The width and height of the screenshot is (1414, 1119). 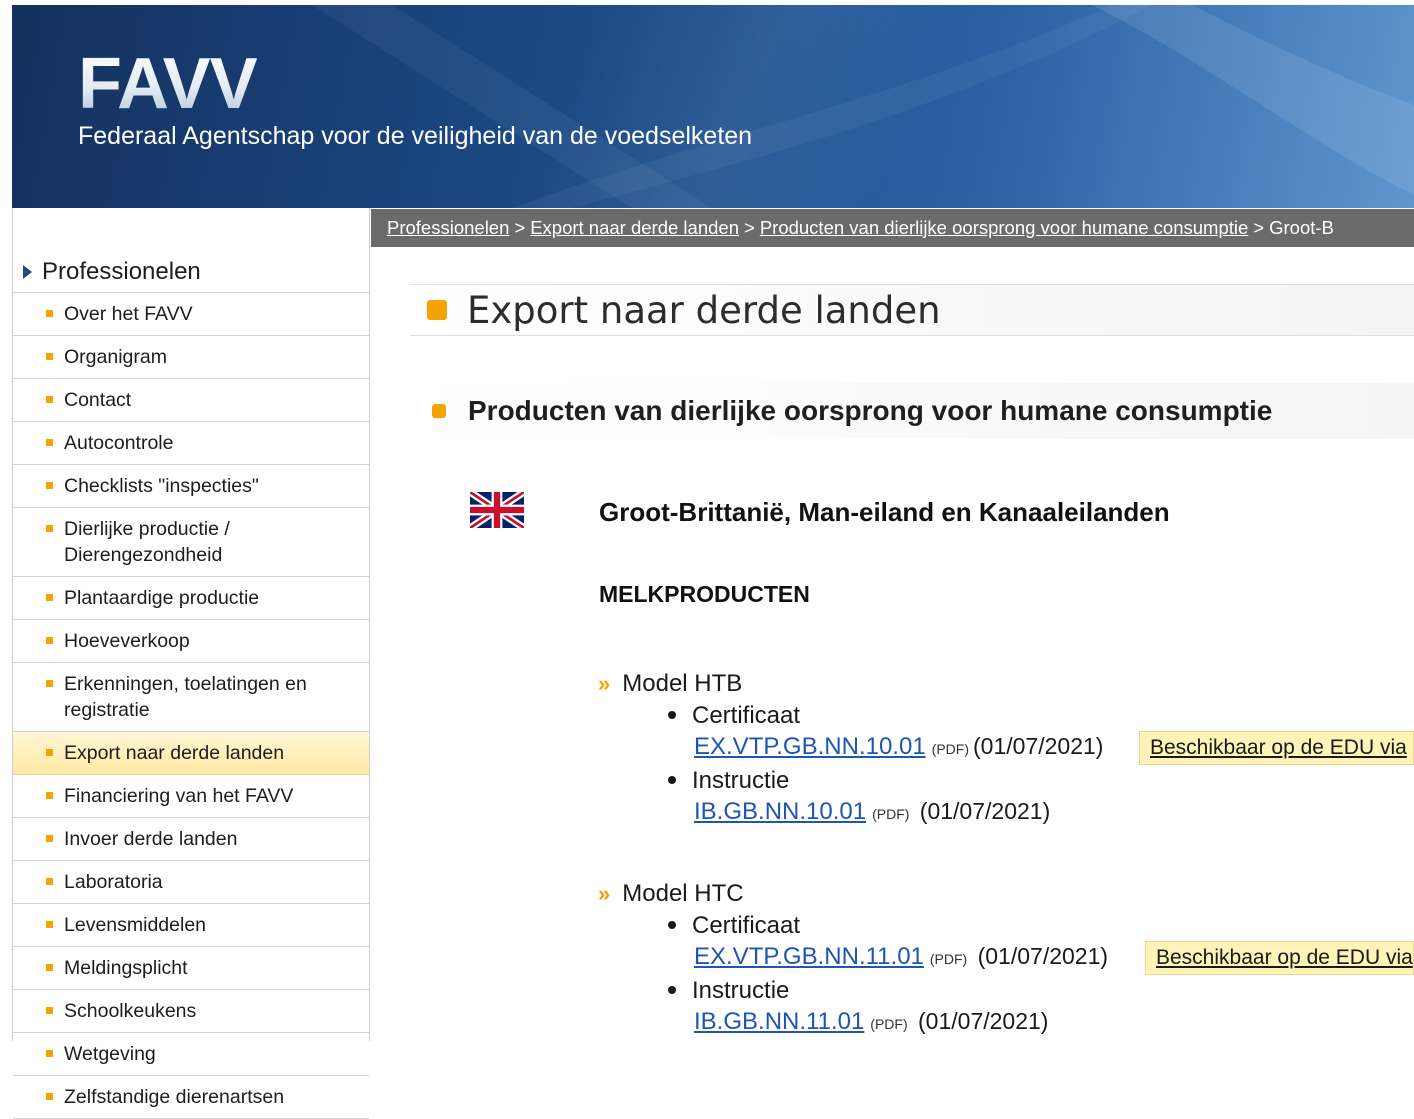 What do you see at coordinates (119, 443) in the screenshot?
I see `sidebar-item-label: Autocontrole` at bounding box center [119, 443].